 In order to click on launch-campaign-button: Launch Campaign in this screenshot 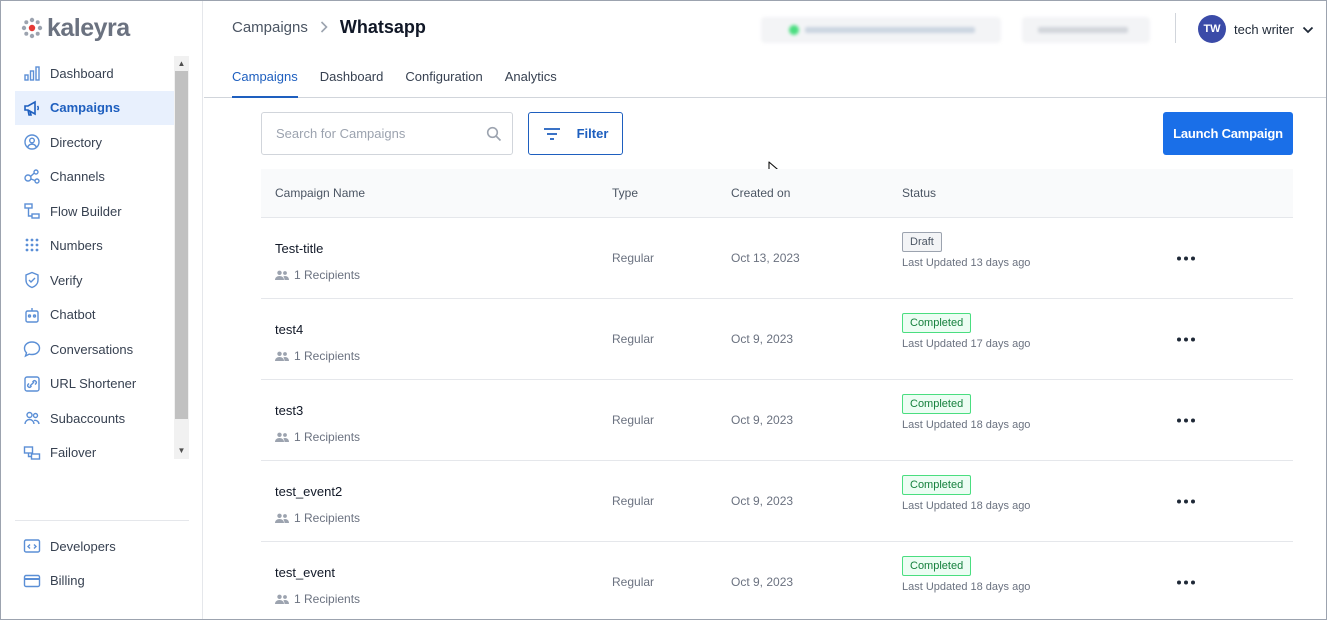, I will do `click(1228, 133)`.